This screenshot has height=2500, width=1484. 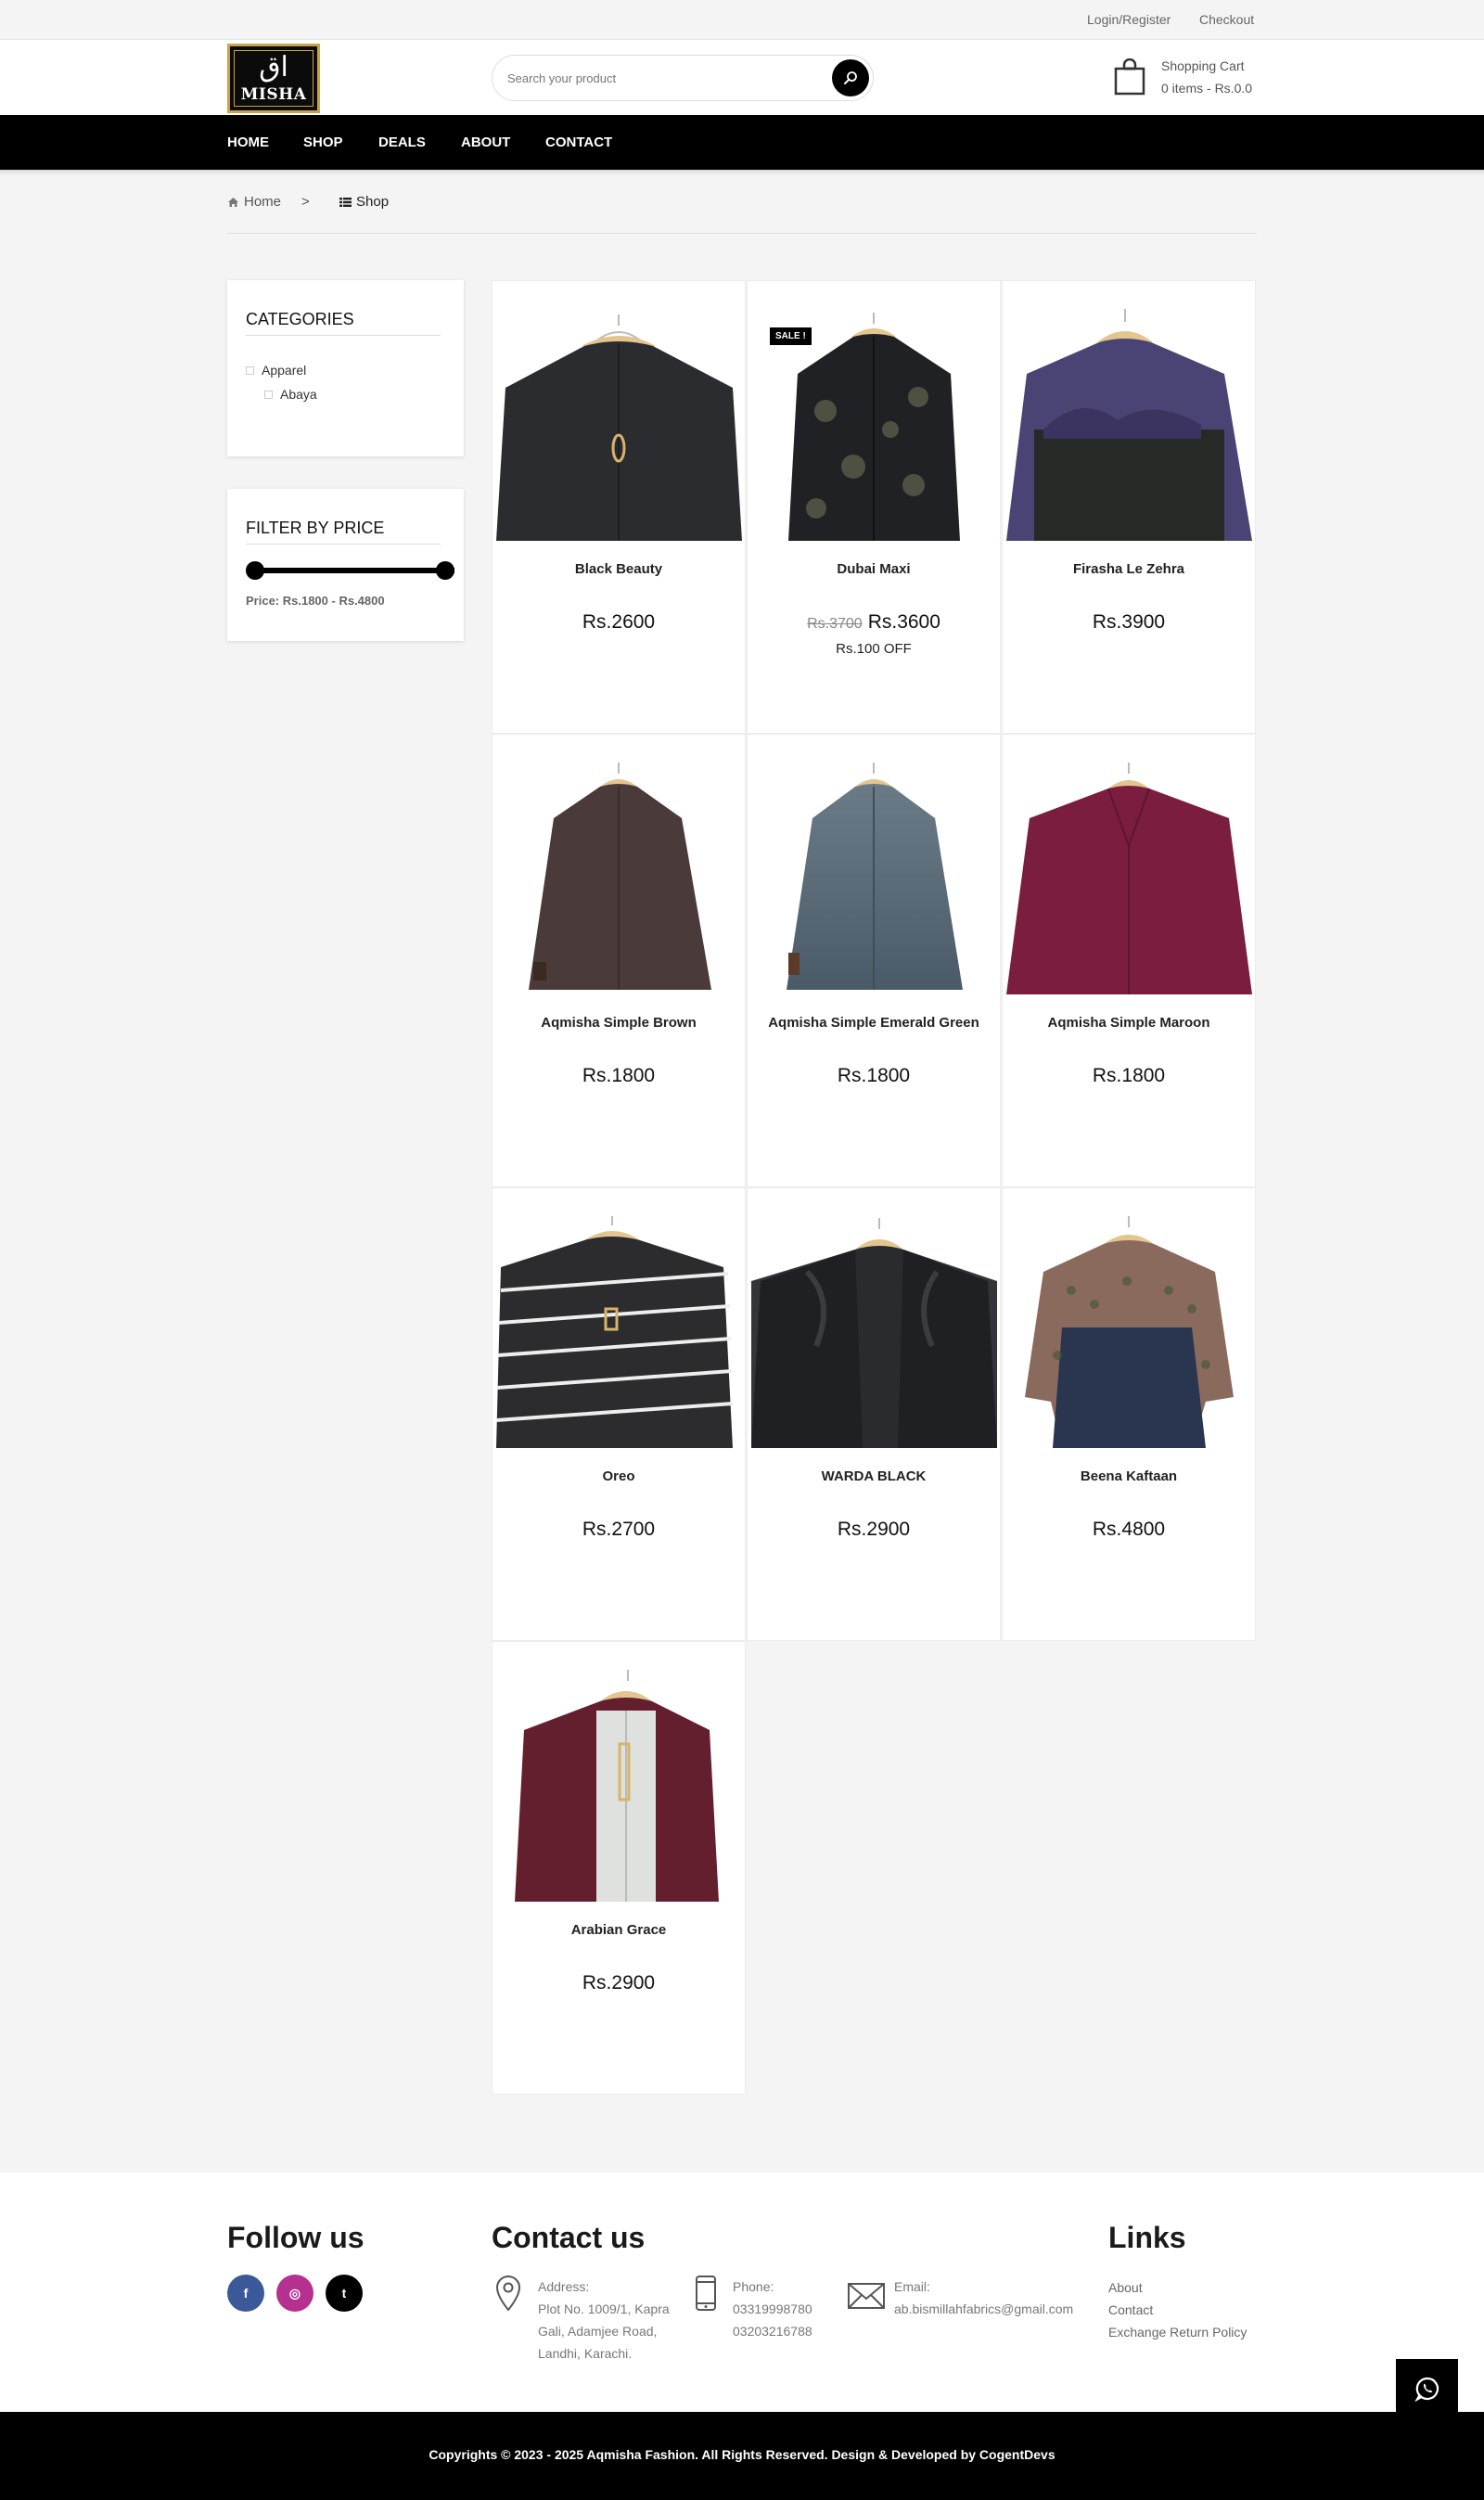 I want to click on price-value: Rs.1800, so click(x=874, y=1075).